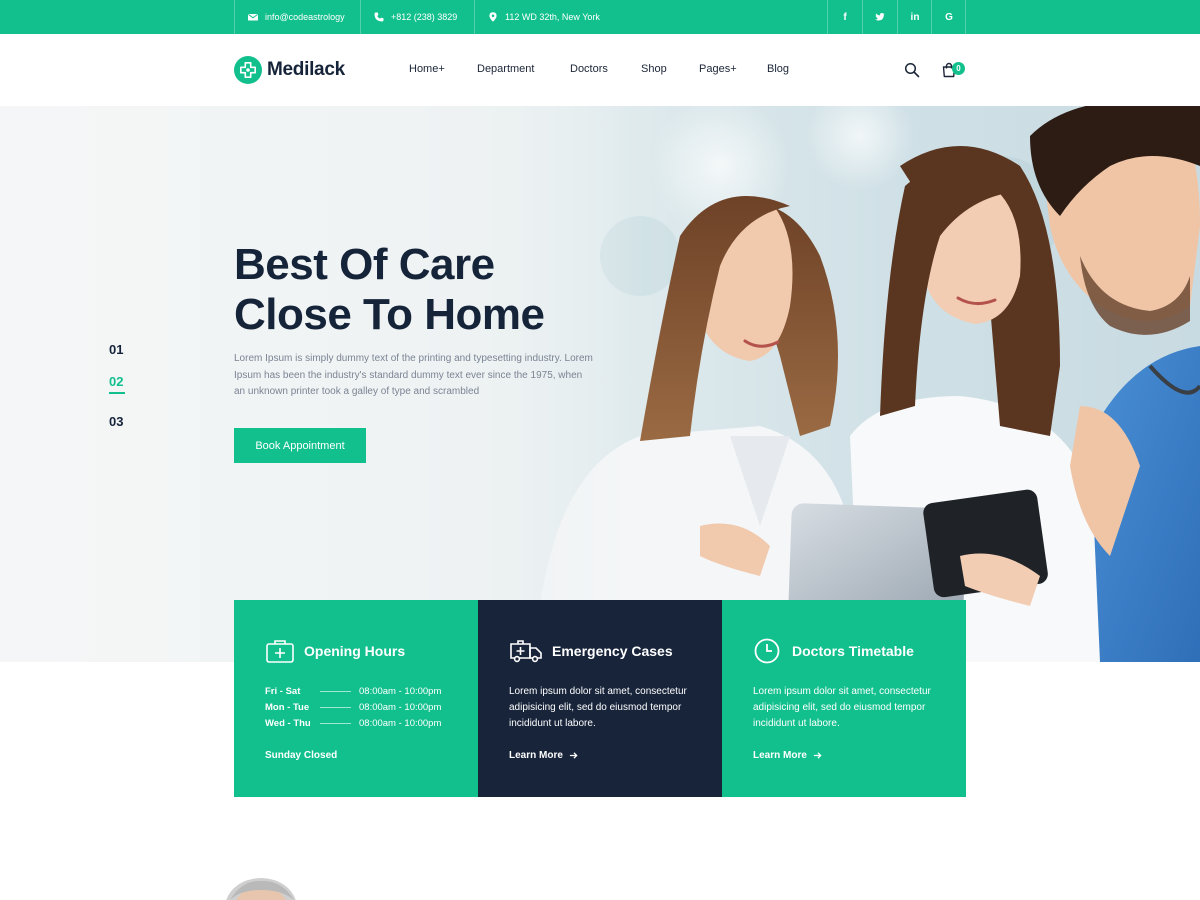 This screenshot has height=900, width=1200. Describe the element at coordinates (767, 651) in the screenshot. I see `clock-icon` at that location.